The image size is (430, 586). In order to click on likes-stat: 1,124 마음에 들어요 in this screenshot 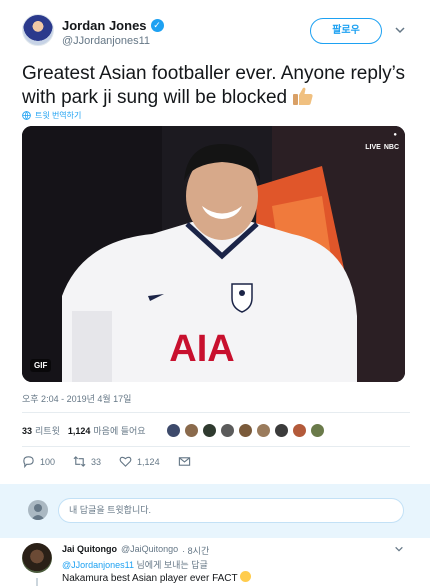, I will do `click(107, 430)`.